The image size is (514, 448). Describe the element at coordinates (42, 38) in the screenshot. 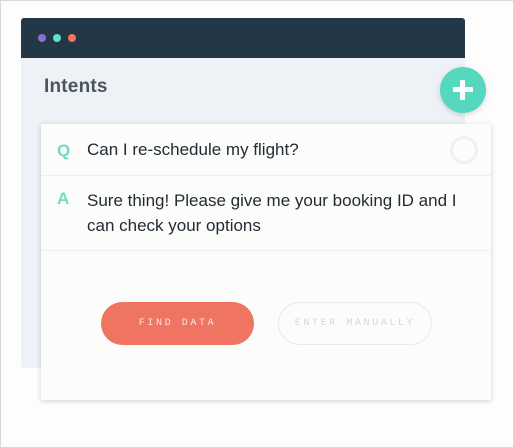

I see `window-close-dot` at that location.